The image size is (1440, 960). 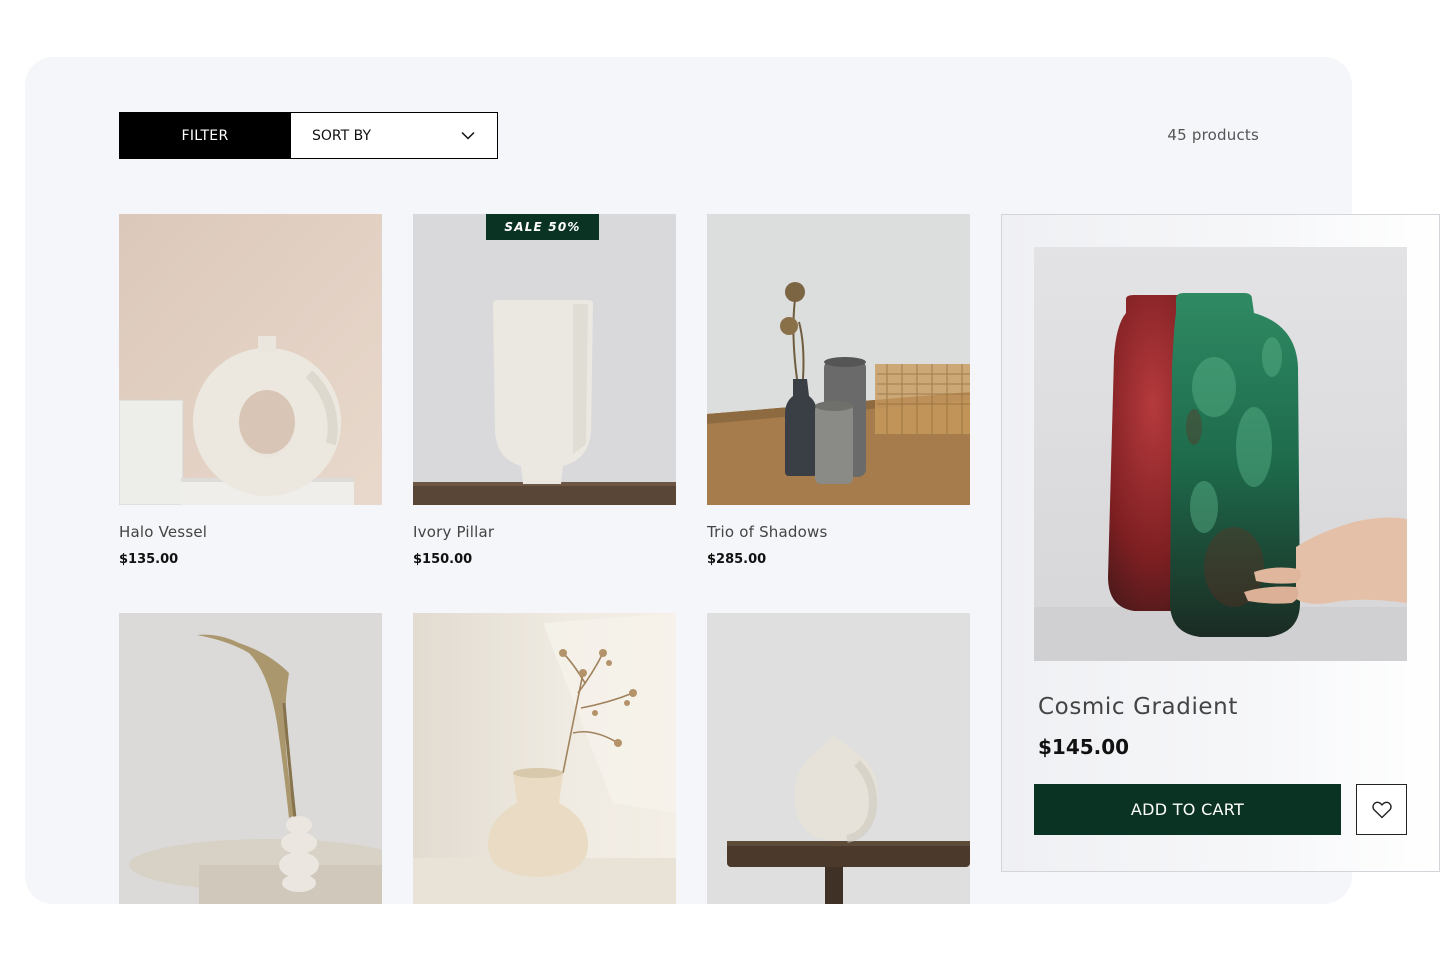 What do you see at coordinates (737, 559) in the screenshot?
I see `product-price: $285.00` at bounding box center [737, 559].